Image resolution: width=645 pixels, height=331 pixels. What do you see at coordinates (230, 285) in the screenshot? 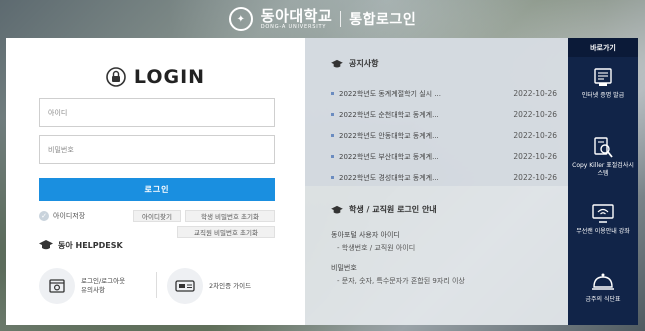
I see `two-factor-guide-label: 2차인증 가이드` at bounding box center [230, 285].